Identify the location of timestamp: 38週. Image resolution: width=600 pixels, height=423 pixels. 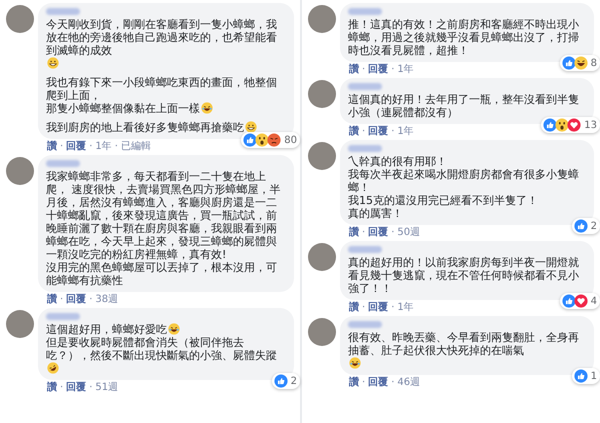
(106, 300).